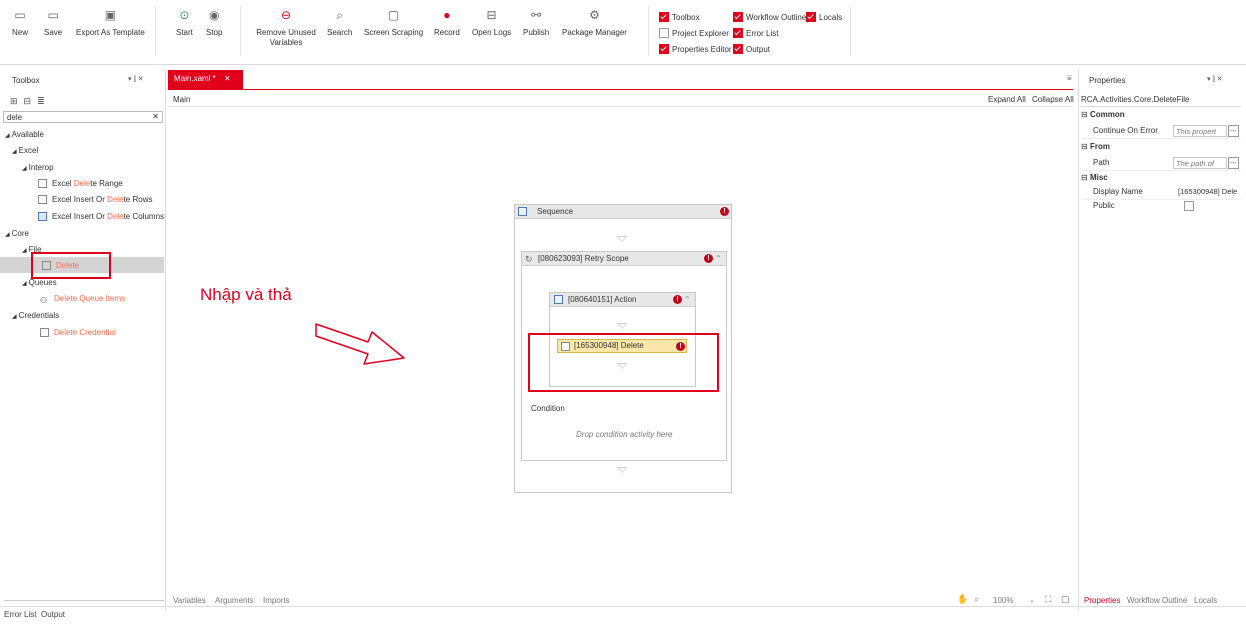 The width and height of the screenshot is (1246, 626). I want to click on condition-drop-zone: Drop condition activity here, so click(624, 434).